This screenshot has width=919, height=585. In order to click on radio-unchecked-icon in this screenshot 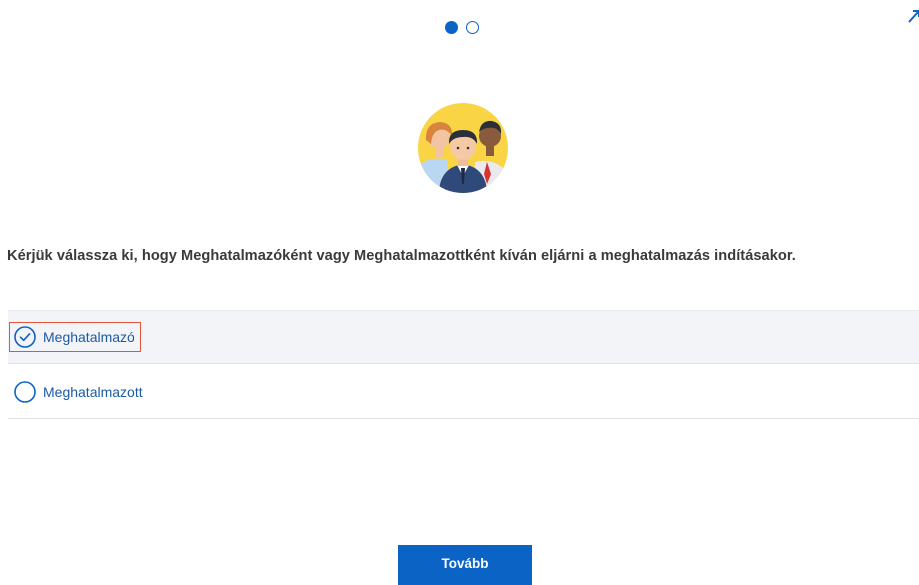, I will do `click(25, 391)`.